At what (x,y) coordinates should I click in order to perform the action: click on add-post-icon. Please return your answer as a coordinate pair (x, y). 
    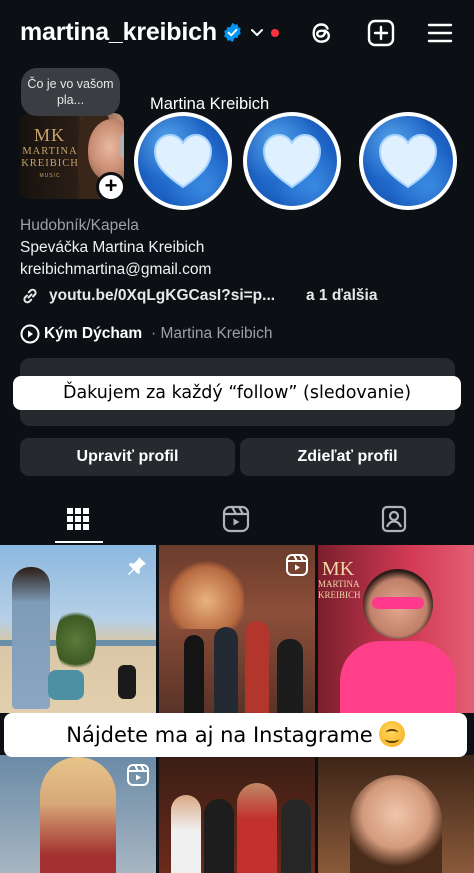
    Looking at the image, I should click on (381, 33).